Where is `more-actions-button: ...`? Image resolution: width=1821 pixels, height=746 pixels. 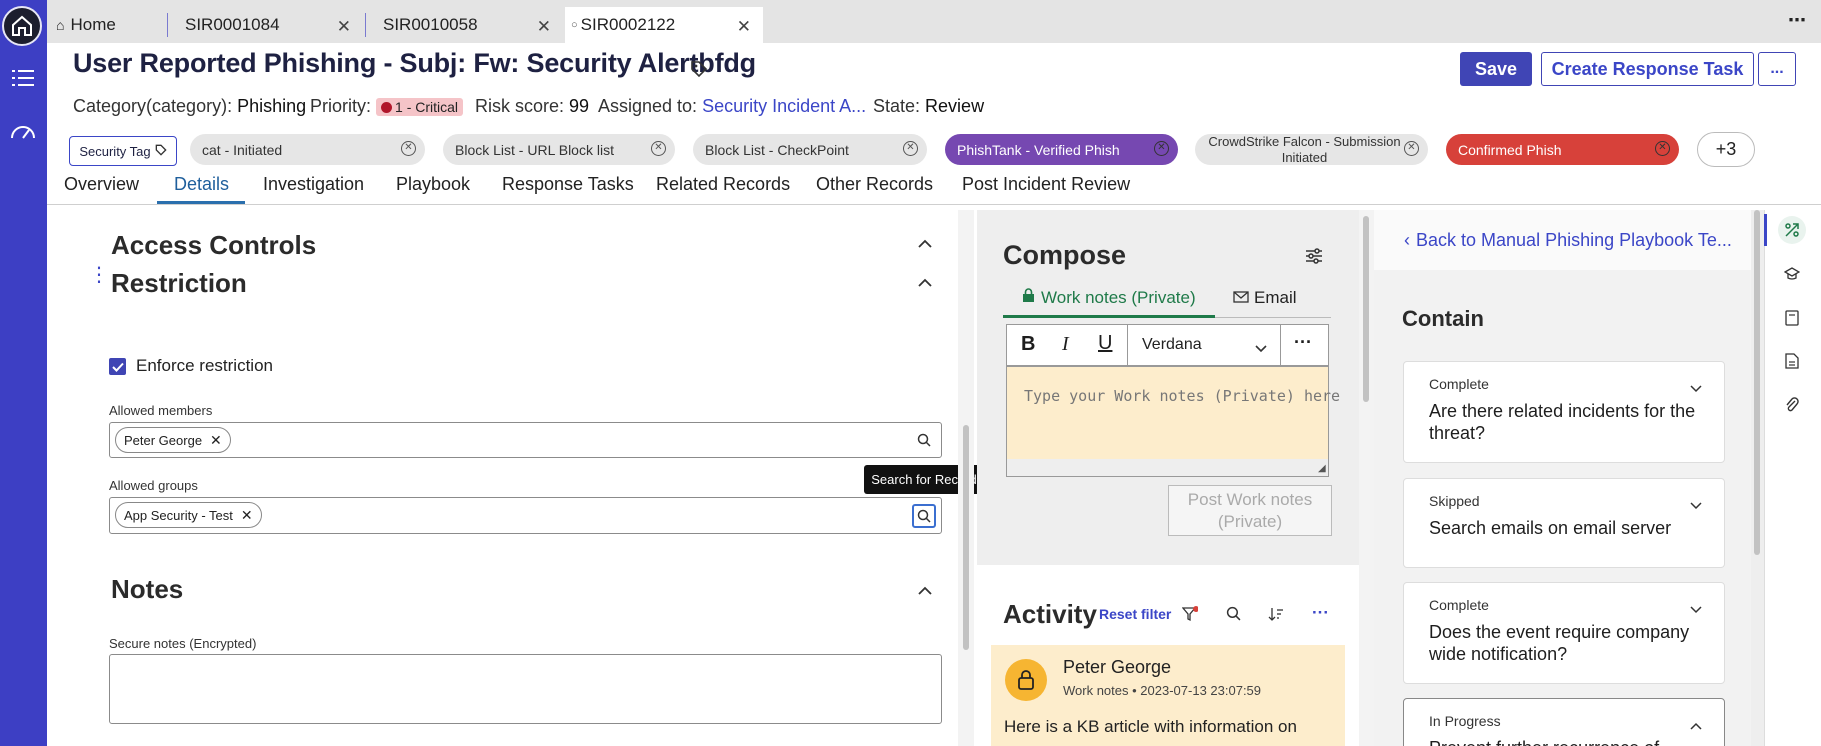
more-actions-button: ... is located at coordinates (1777, 69).